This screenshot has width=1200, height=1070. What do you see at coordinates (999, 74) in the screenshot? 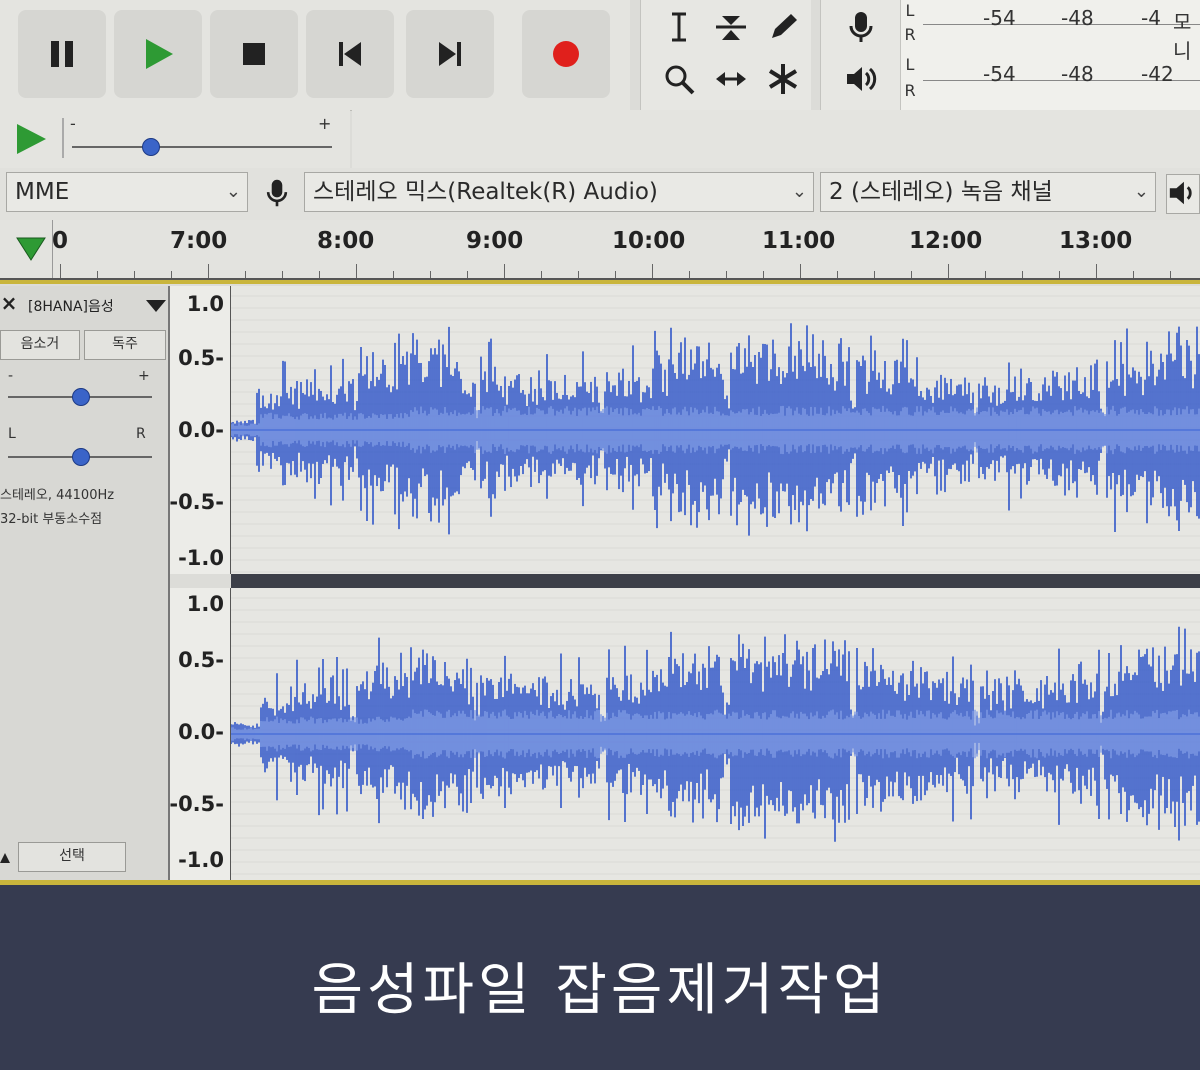
I see `playback-tick: -54` at bounding box center [999, 74].